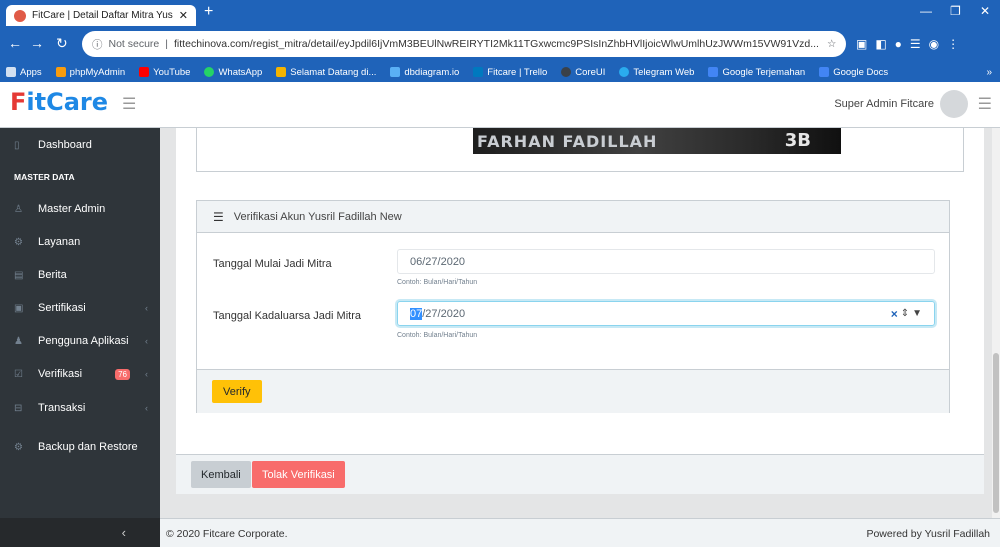  What do you see at coordinates (317, 216) in the screenshot?
I see `verification-title: Verifikasi Akun Yusril Fadillah New` at bounding box center [317, 216].